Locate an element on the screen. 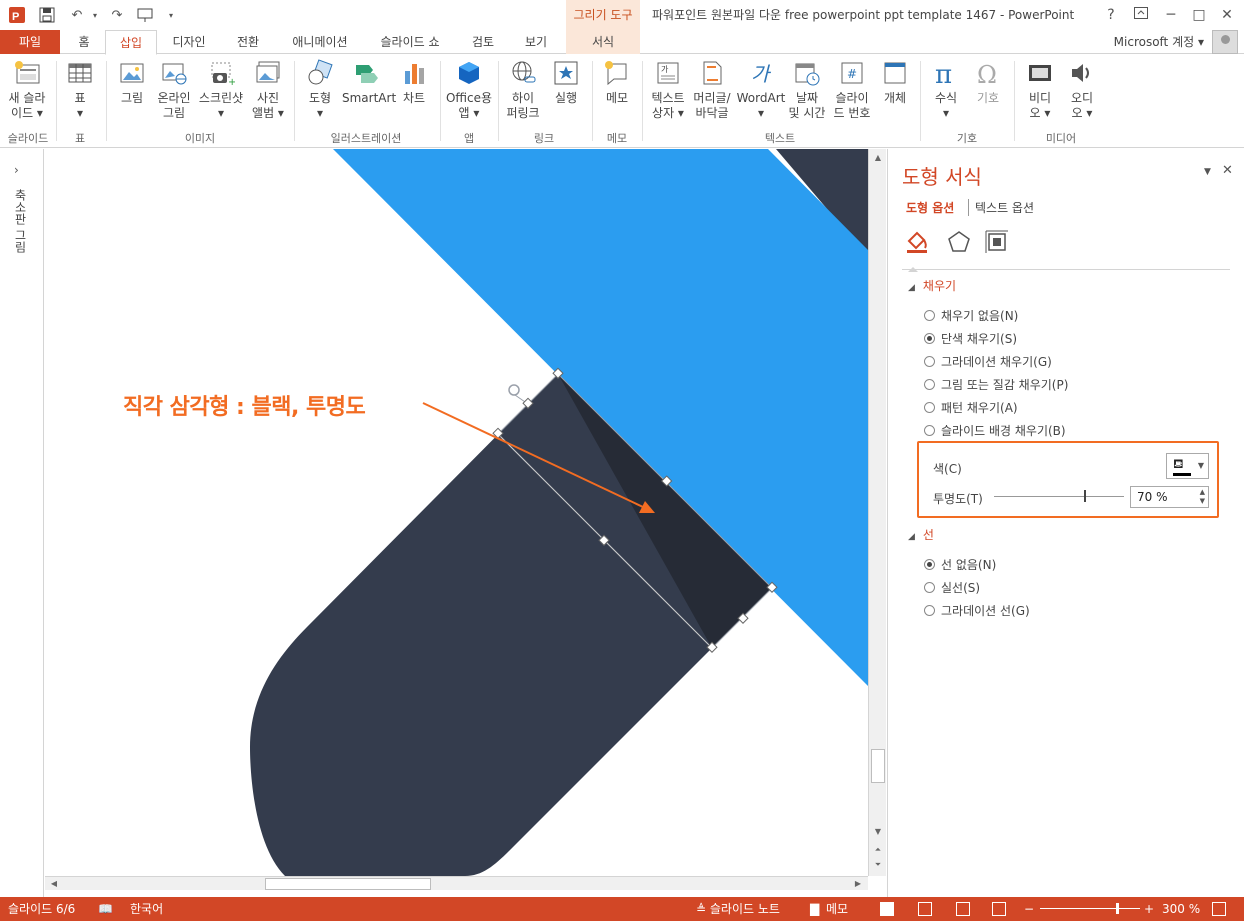 The width and height of the screenshot is (1244, 921). notes-button: ≜ 슬라이드 노트 is located at coordinates (738, 909).